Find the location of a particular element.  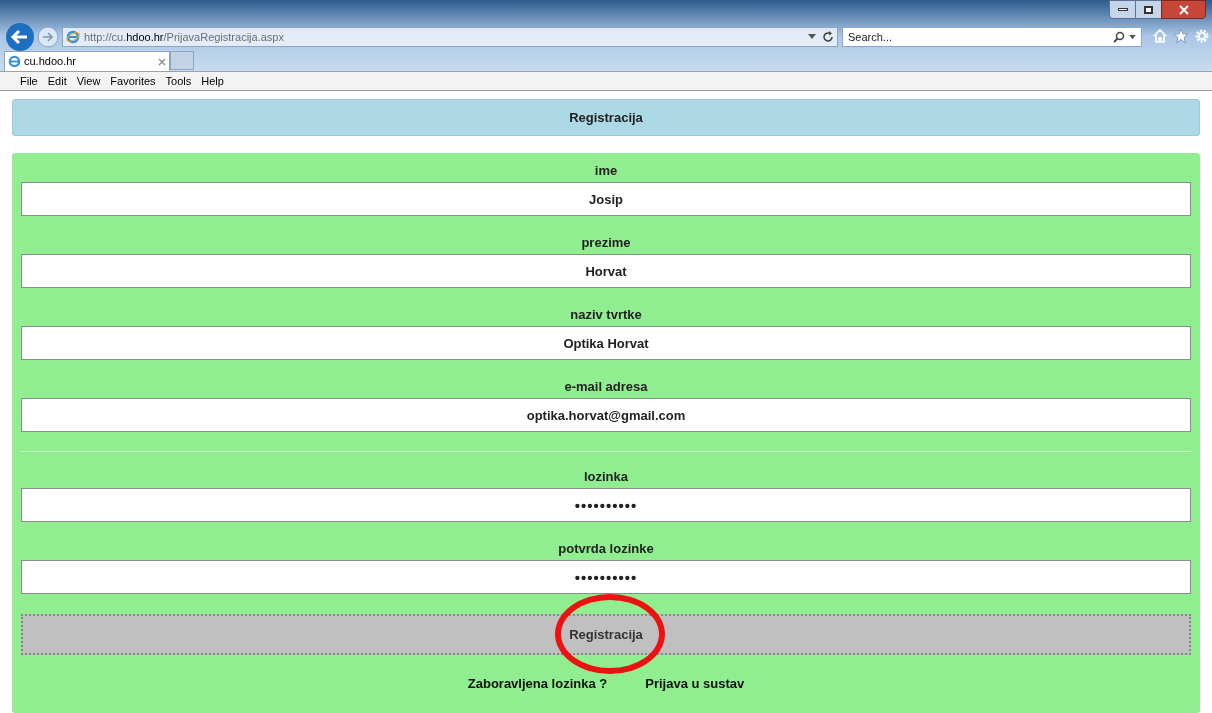

page-title: Registracija is located at coordinates (606, 117).